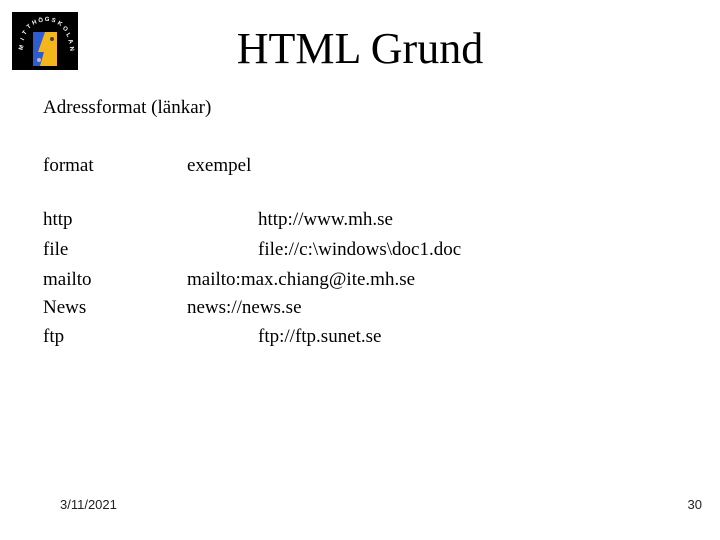 Image resolution: width=720 pixels, height=540 pixels. Describe the element at coordinates (320, 336) in the screenshot. I see `example-cell: ftp://ftp.sunet.se` at that location.